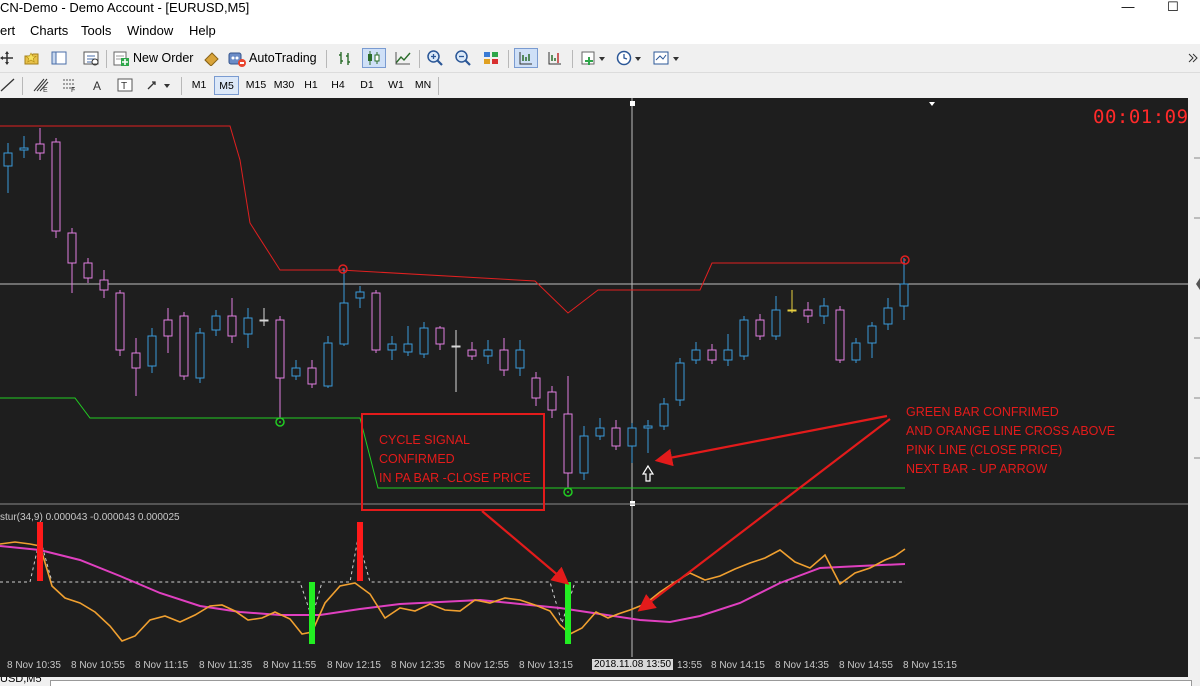  I want to click on annotation-line: IN PA BAR -CLOSE PRICE, so click(455, 478).